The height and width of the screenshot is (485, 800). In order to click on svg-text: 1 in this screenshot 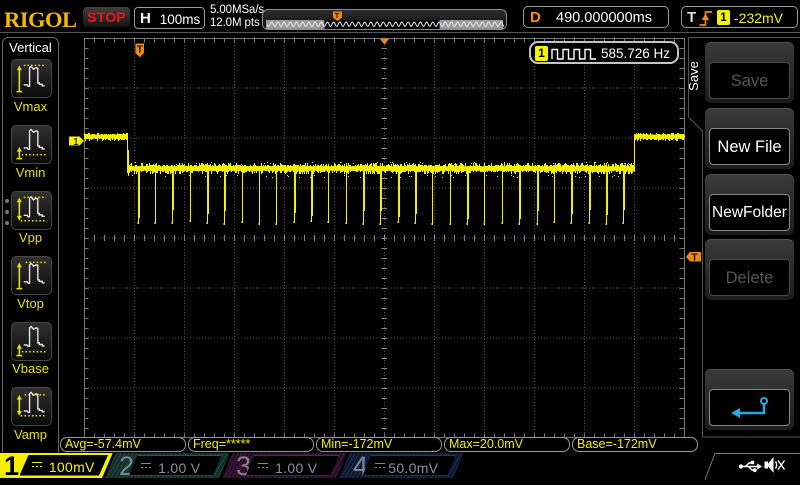, I will do `click(76, 142)`.